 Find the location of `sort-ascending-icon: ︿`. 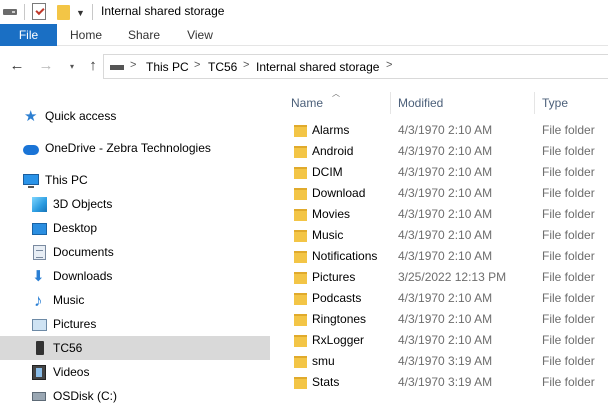

sort-ascending-icon: ︿ is located at coordinates (336, 93).